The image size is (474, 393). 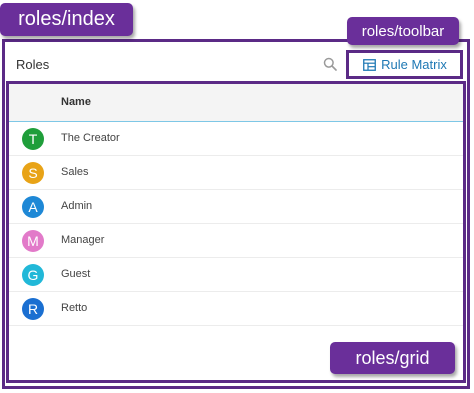 I want to click on roles-toolbar-callout: roles/toolbar, so click(x=403, y=31).